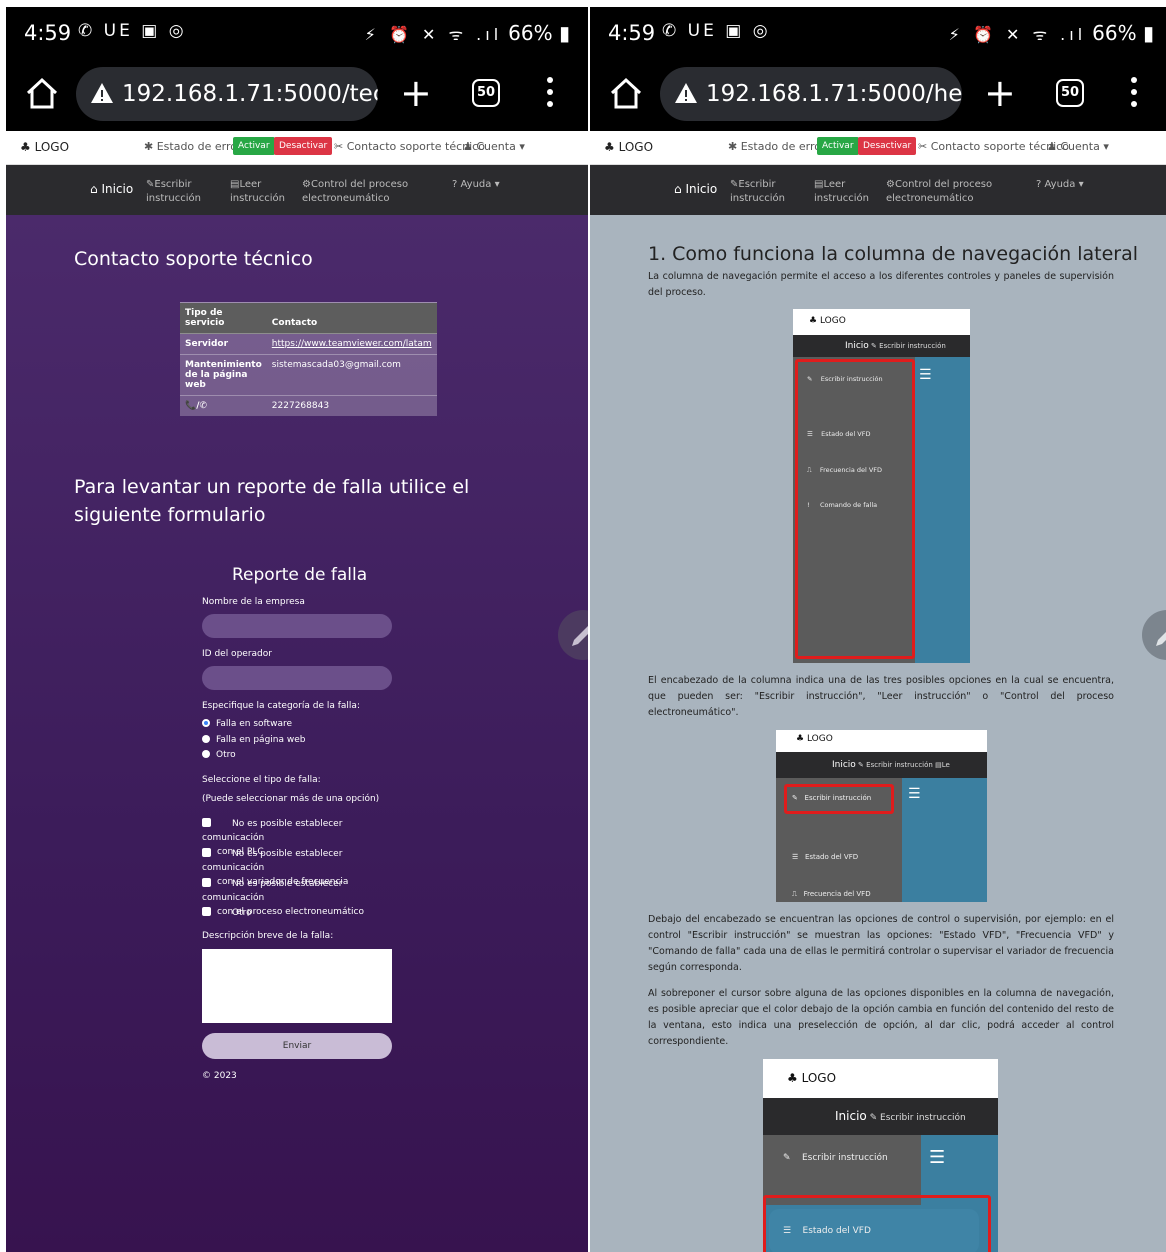  I want to click on radio-icon, so click(206, 754).